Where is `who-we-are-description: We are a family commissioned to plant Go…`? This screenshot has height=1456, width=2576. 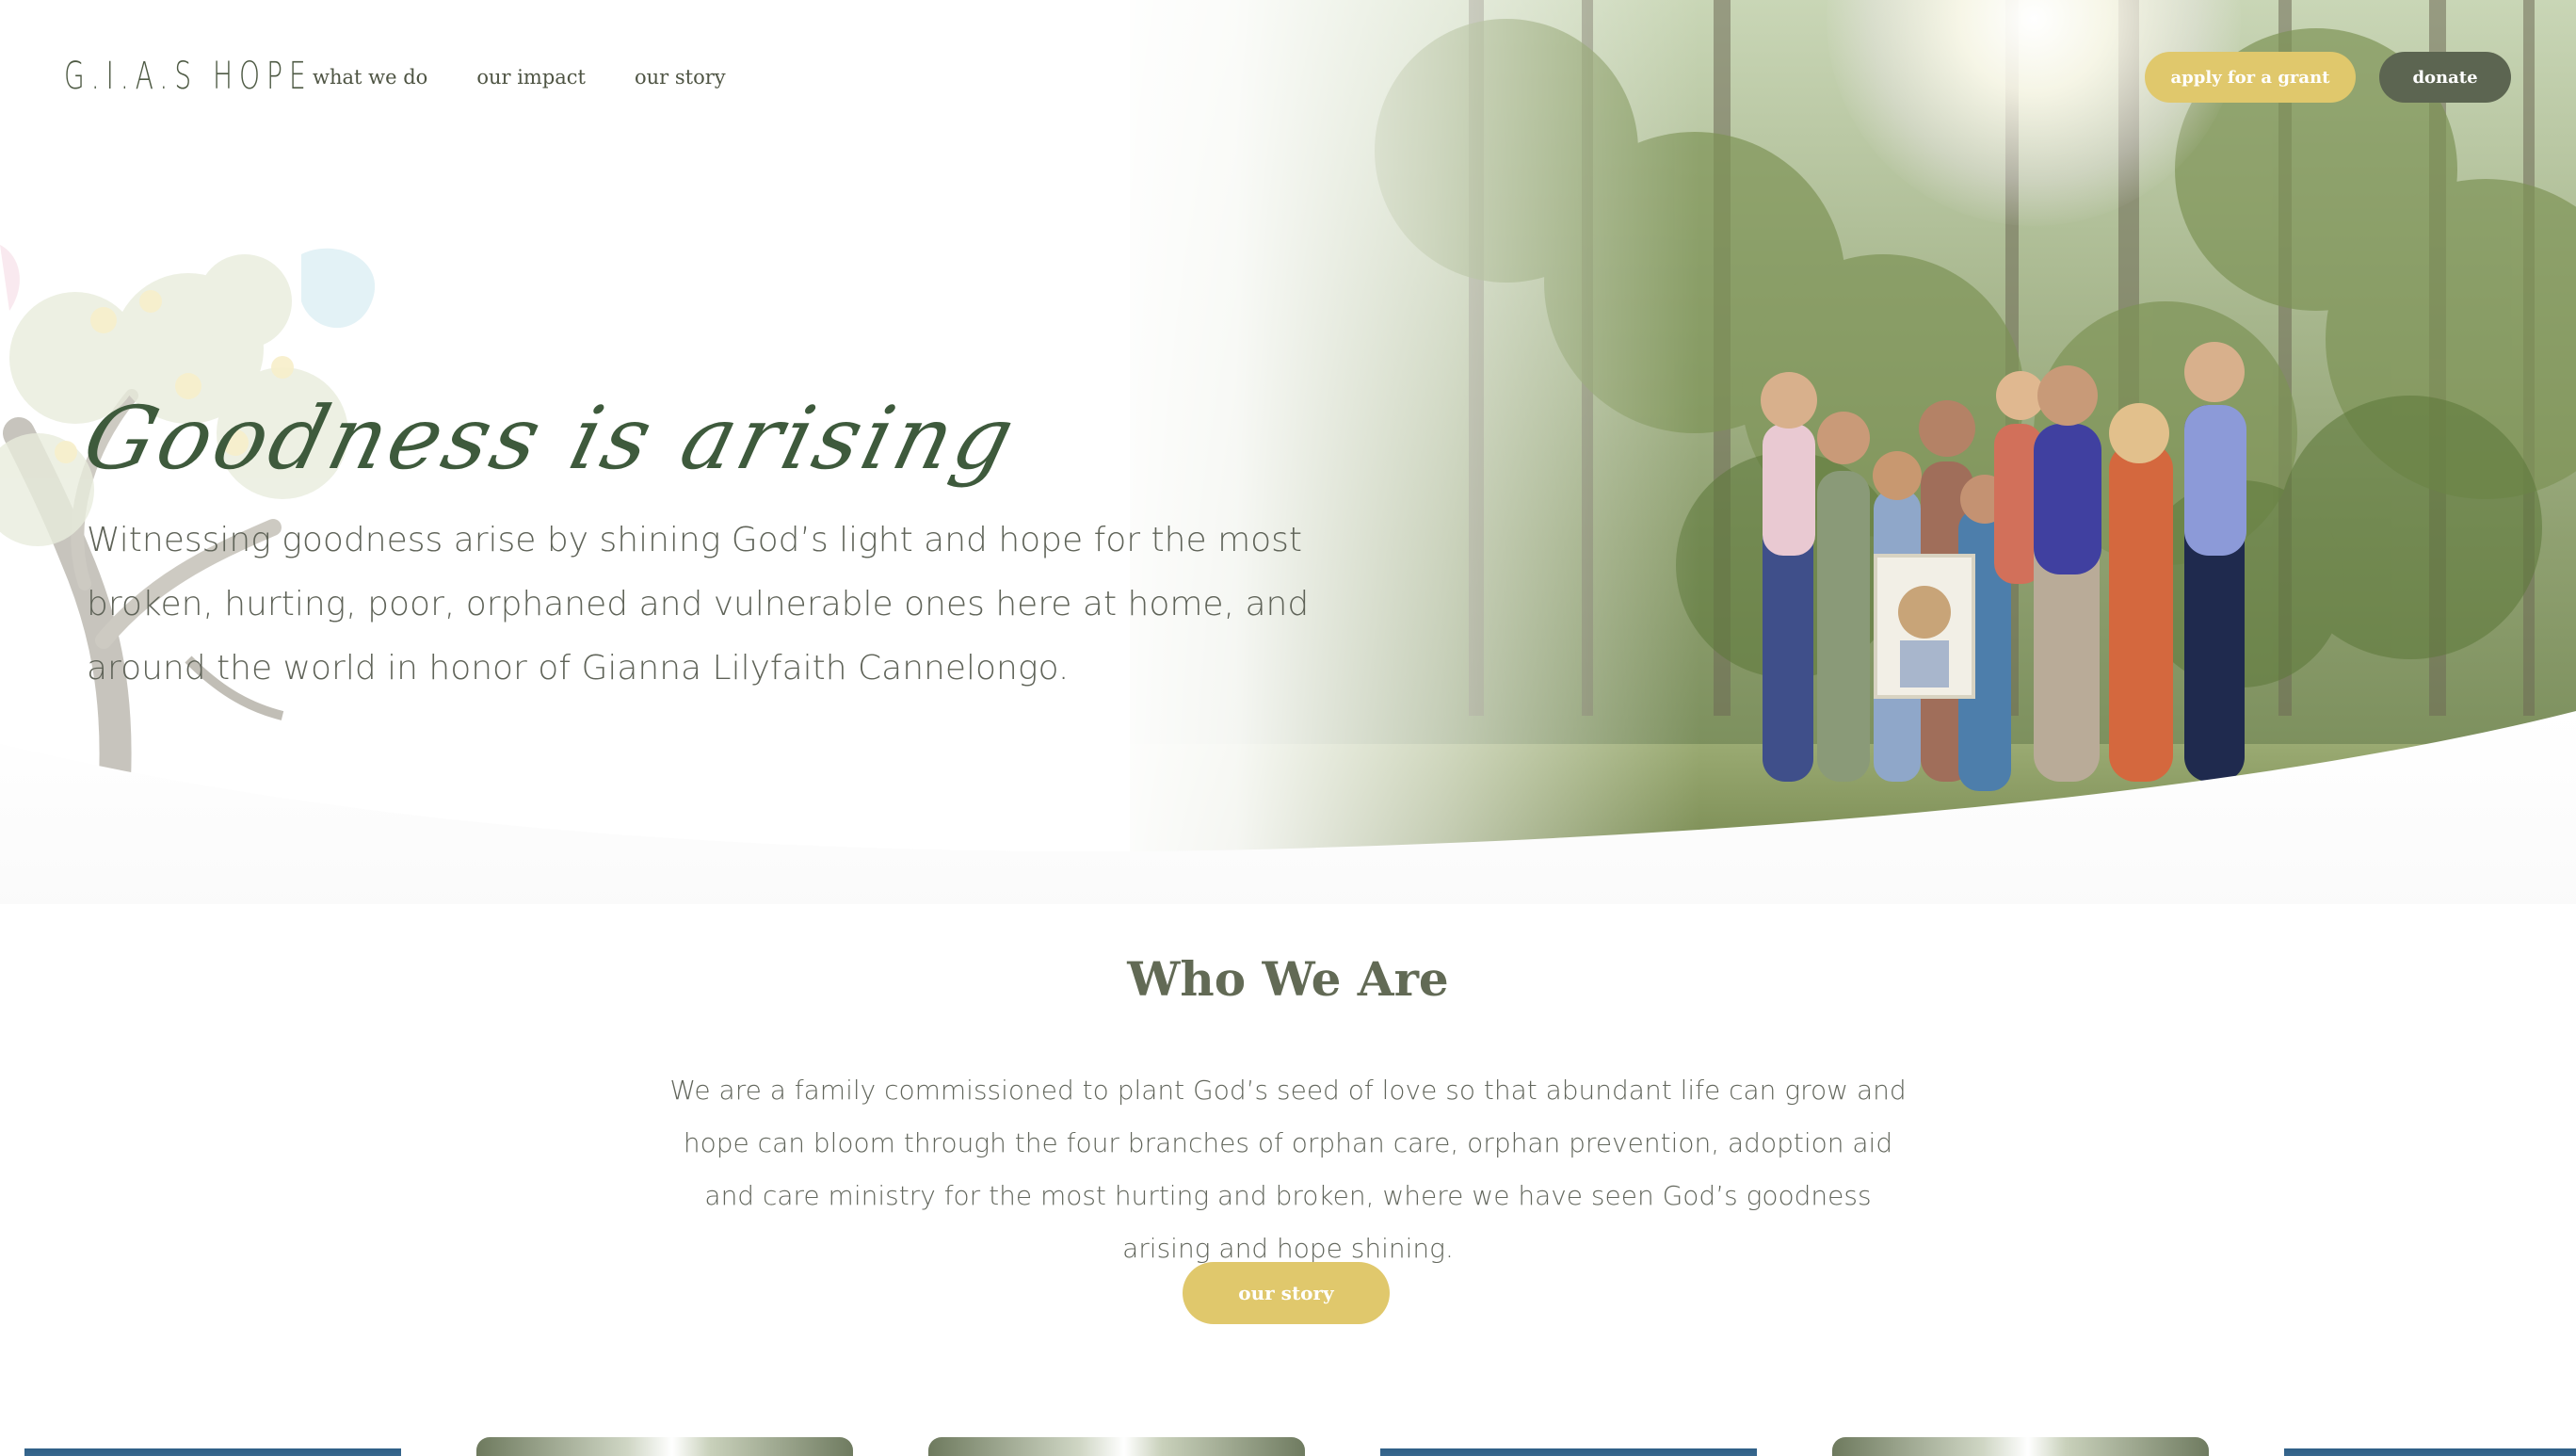 who-we-are-description: We are a family commissioned to plant Go… is located at coordinates (1288, 1169).